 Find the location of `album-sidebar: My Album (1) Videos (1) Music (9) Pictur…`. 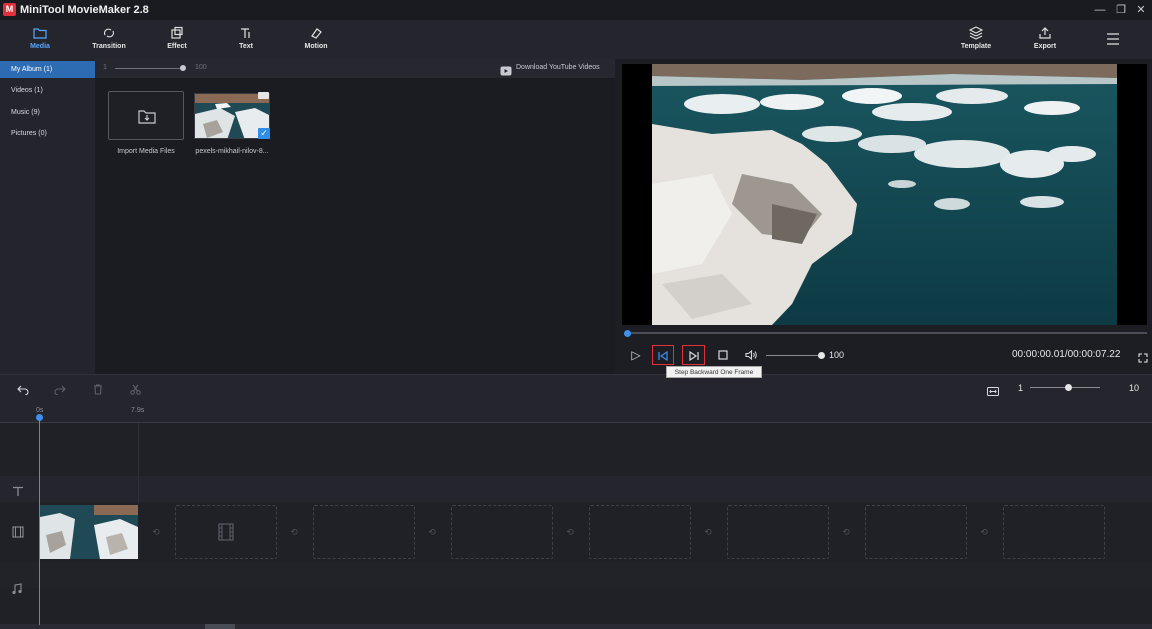

album-sidebar: My Album (1) Videos (1) Music (9) Pictur… is located at coordinates (47, 216).